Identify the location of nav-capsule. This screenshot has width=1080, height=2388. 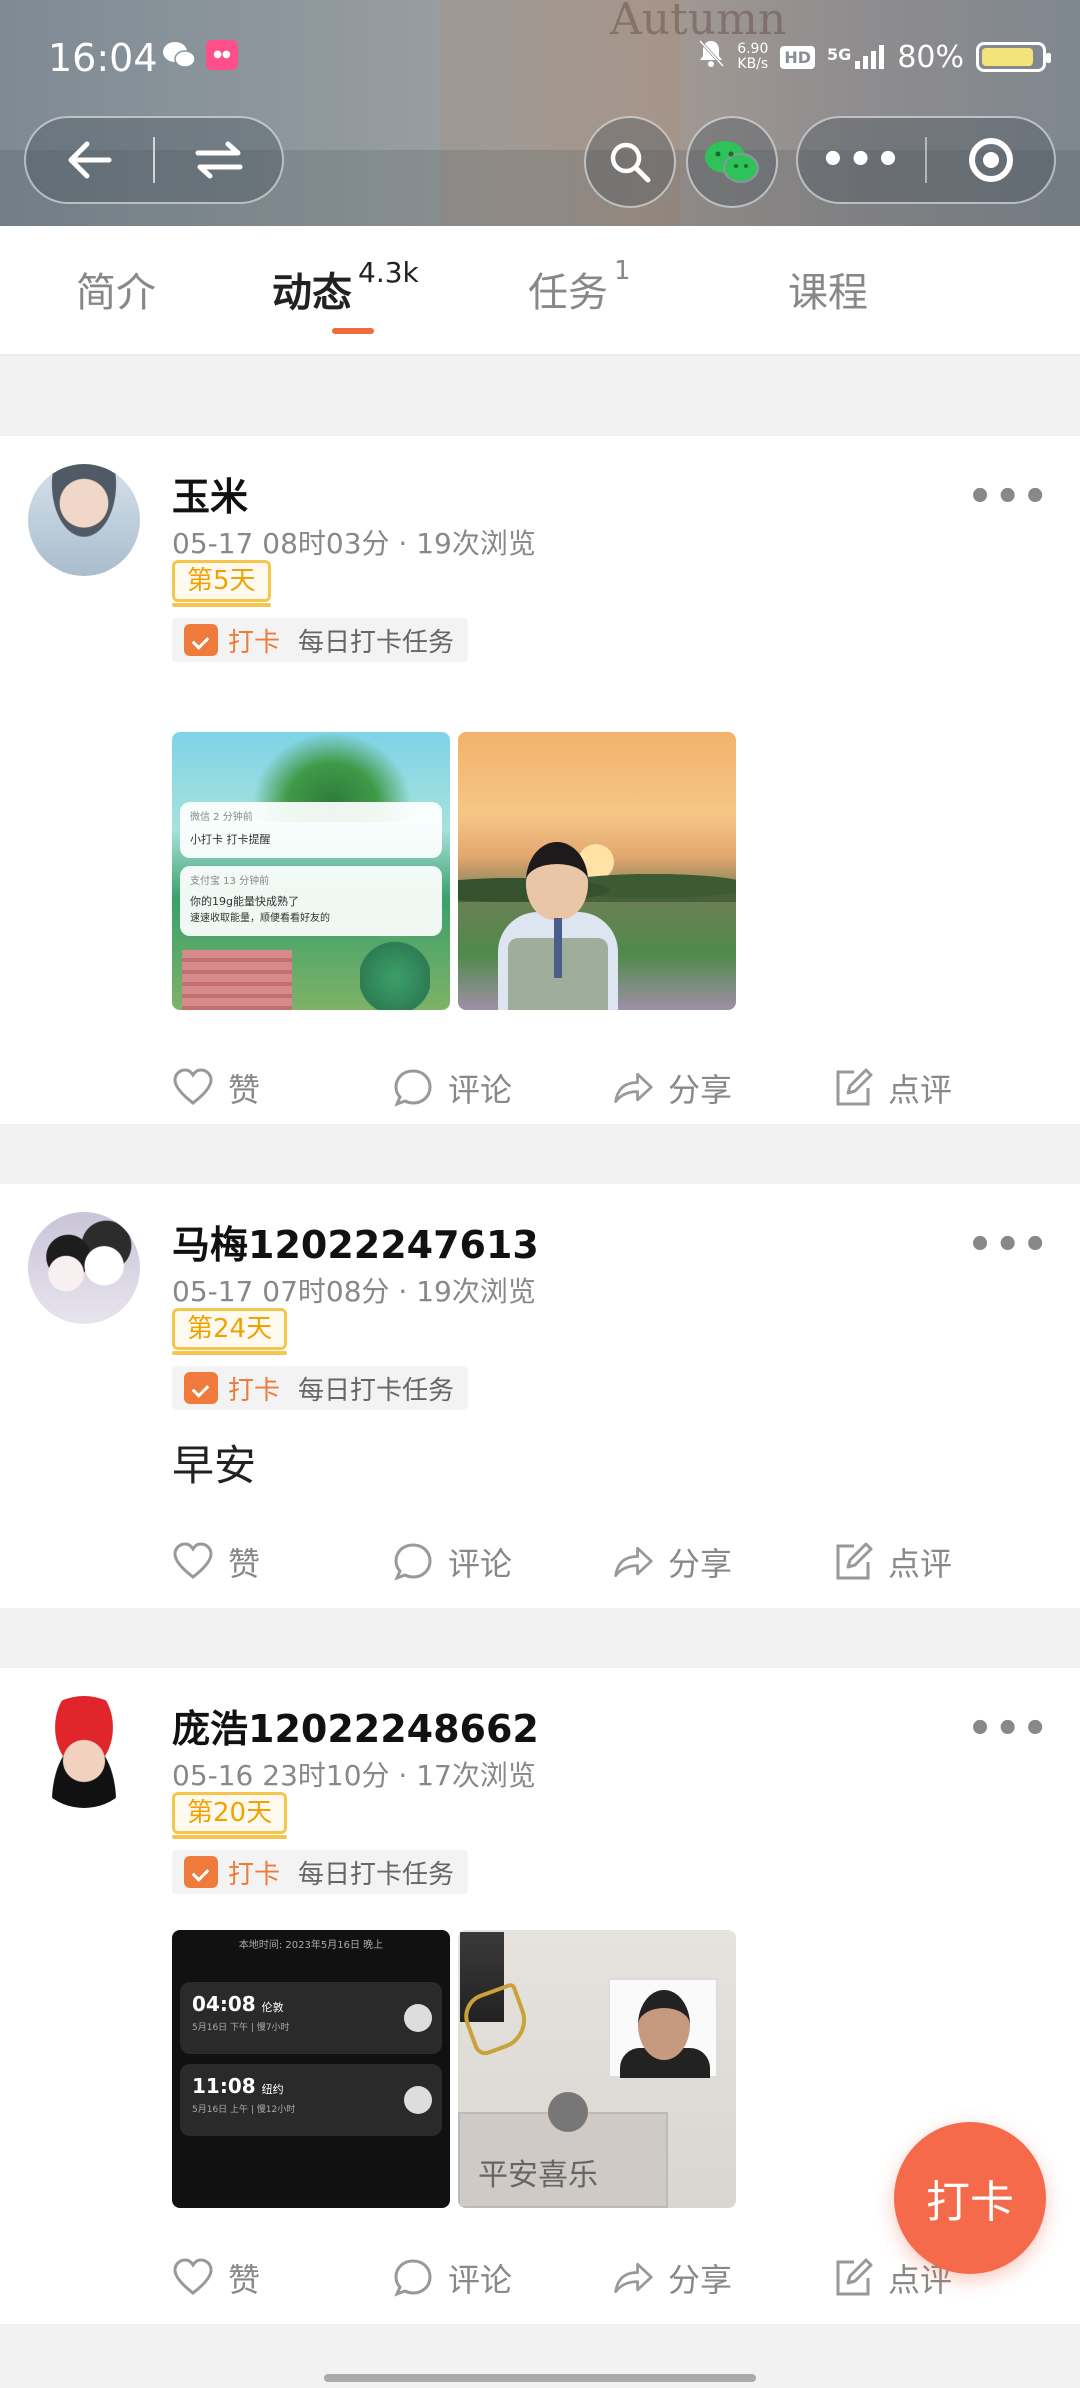
(154, 160).